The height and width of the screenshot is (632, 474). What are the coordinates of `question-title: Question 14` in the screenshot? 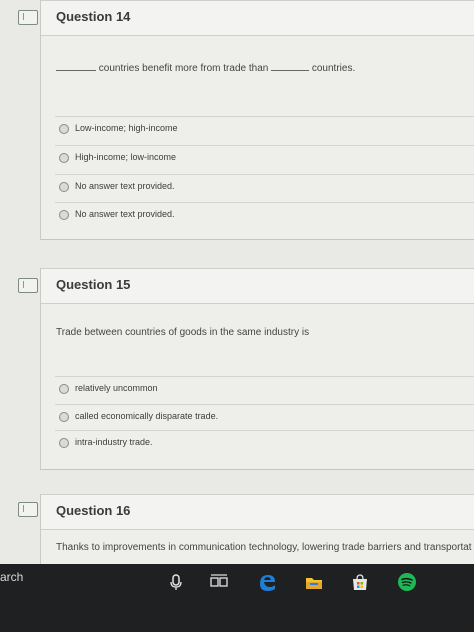 It's located at (93, 16).